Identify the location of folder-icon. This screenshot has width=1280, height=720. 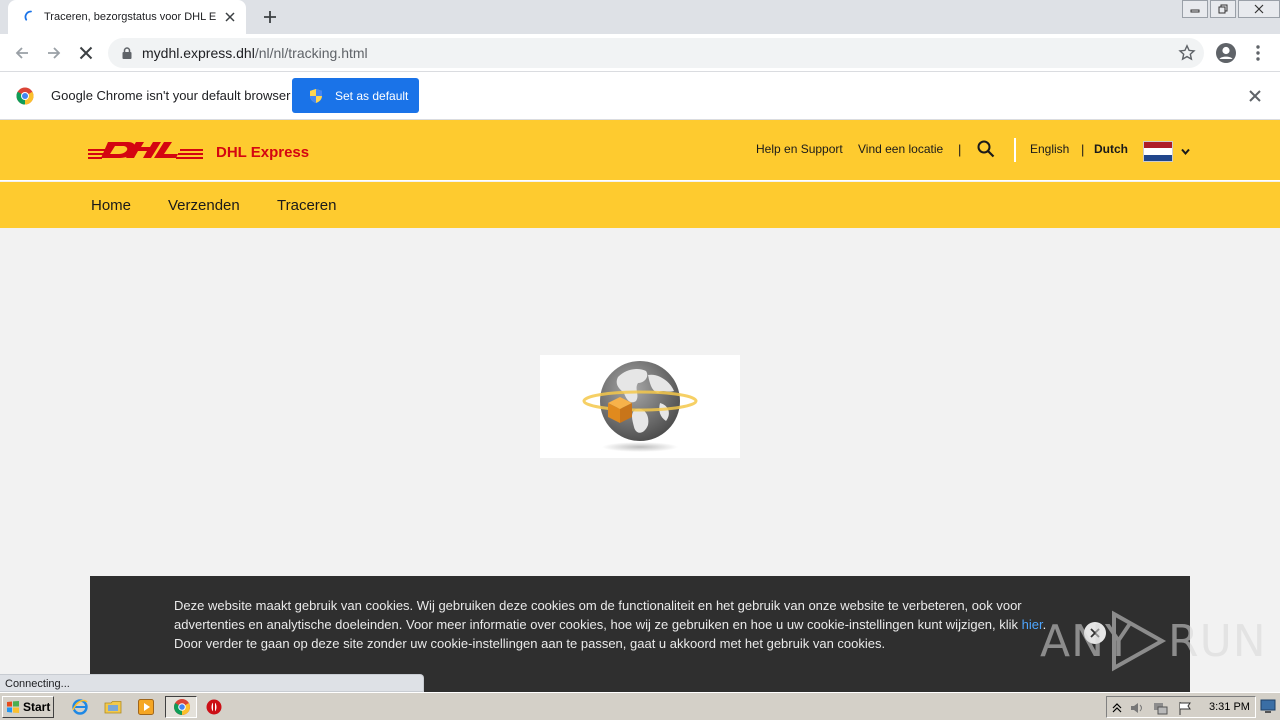
(113, 707).